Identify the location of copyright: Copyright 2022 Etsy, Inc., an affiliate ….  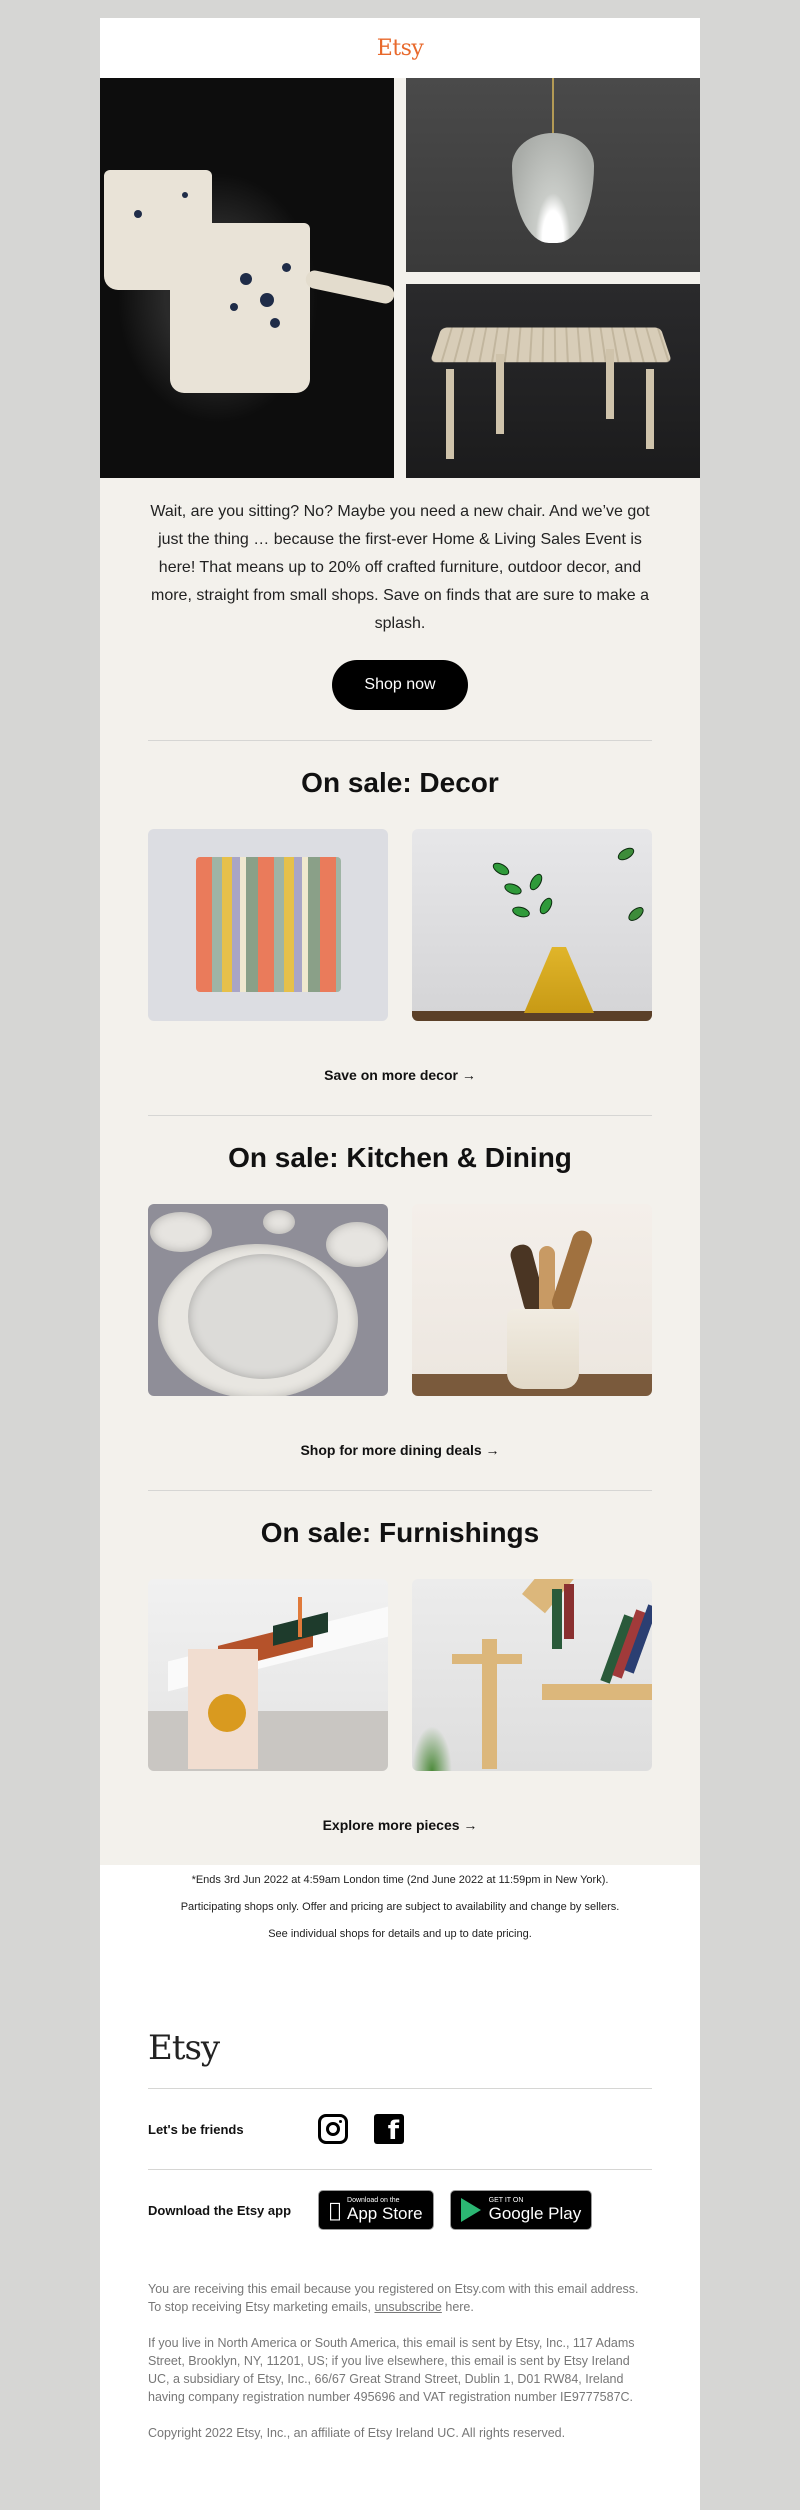
(357, 2433).